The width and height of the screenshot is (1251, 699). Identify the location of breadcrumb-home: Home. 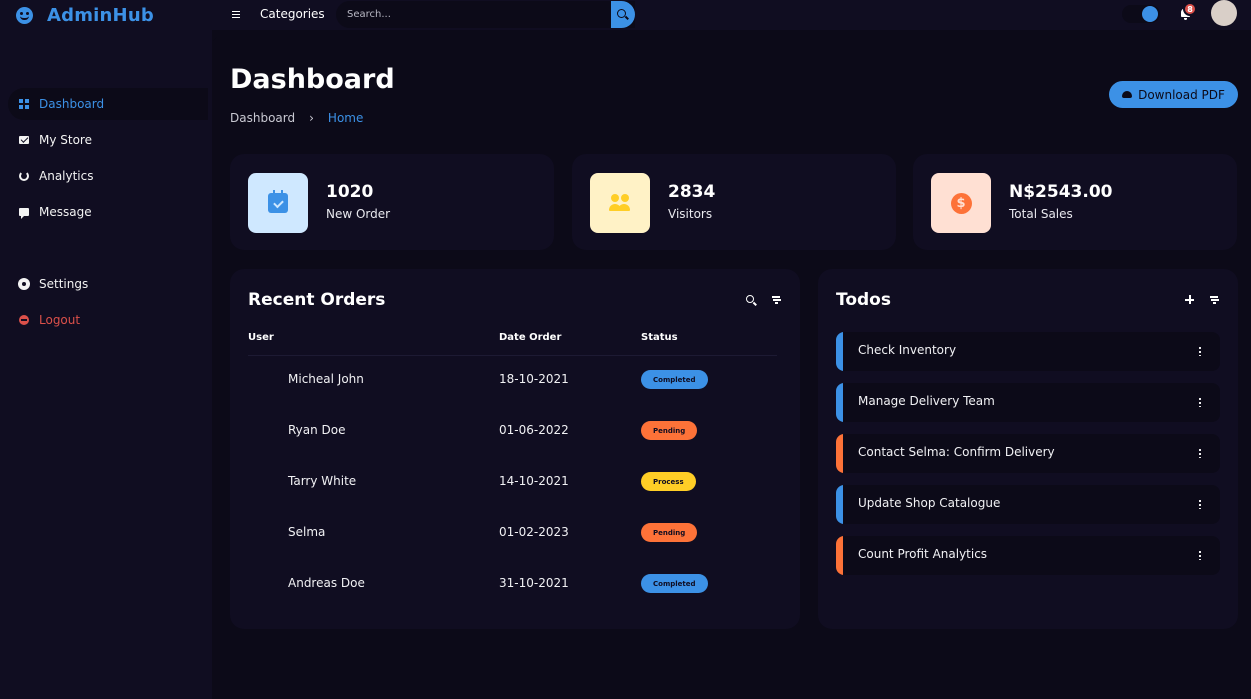
(345, 118).